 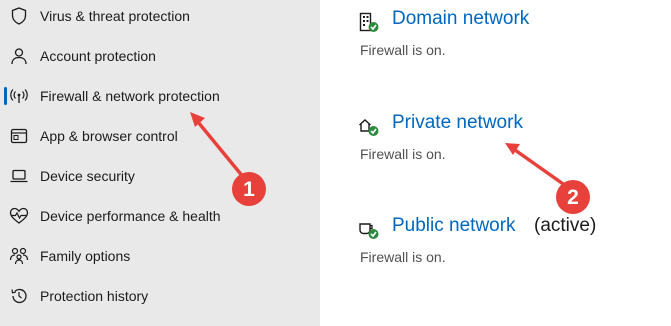 I want to click on shield-icon, so click(x=19, y=16).